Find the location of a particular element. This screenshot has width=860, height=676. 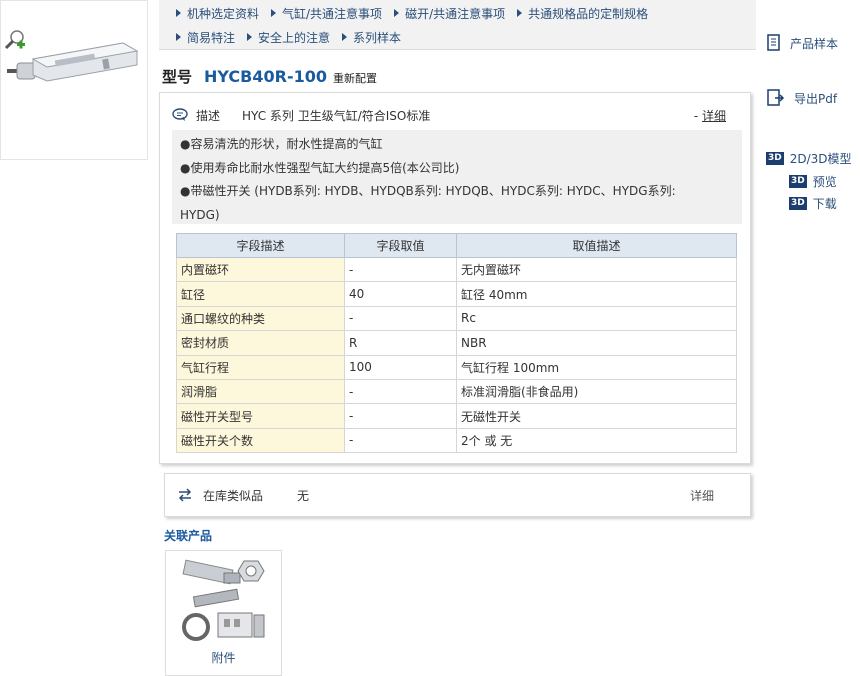

column-header: 字段描述 is located at coordinates (260, 245).